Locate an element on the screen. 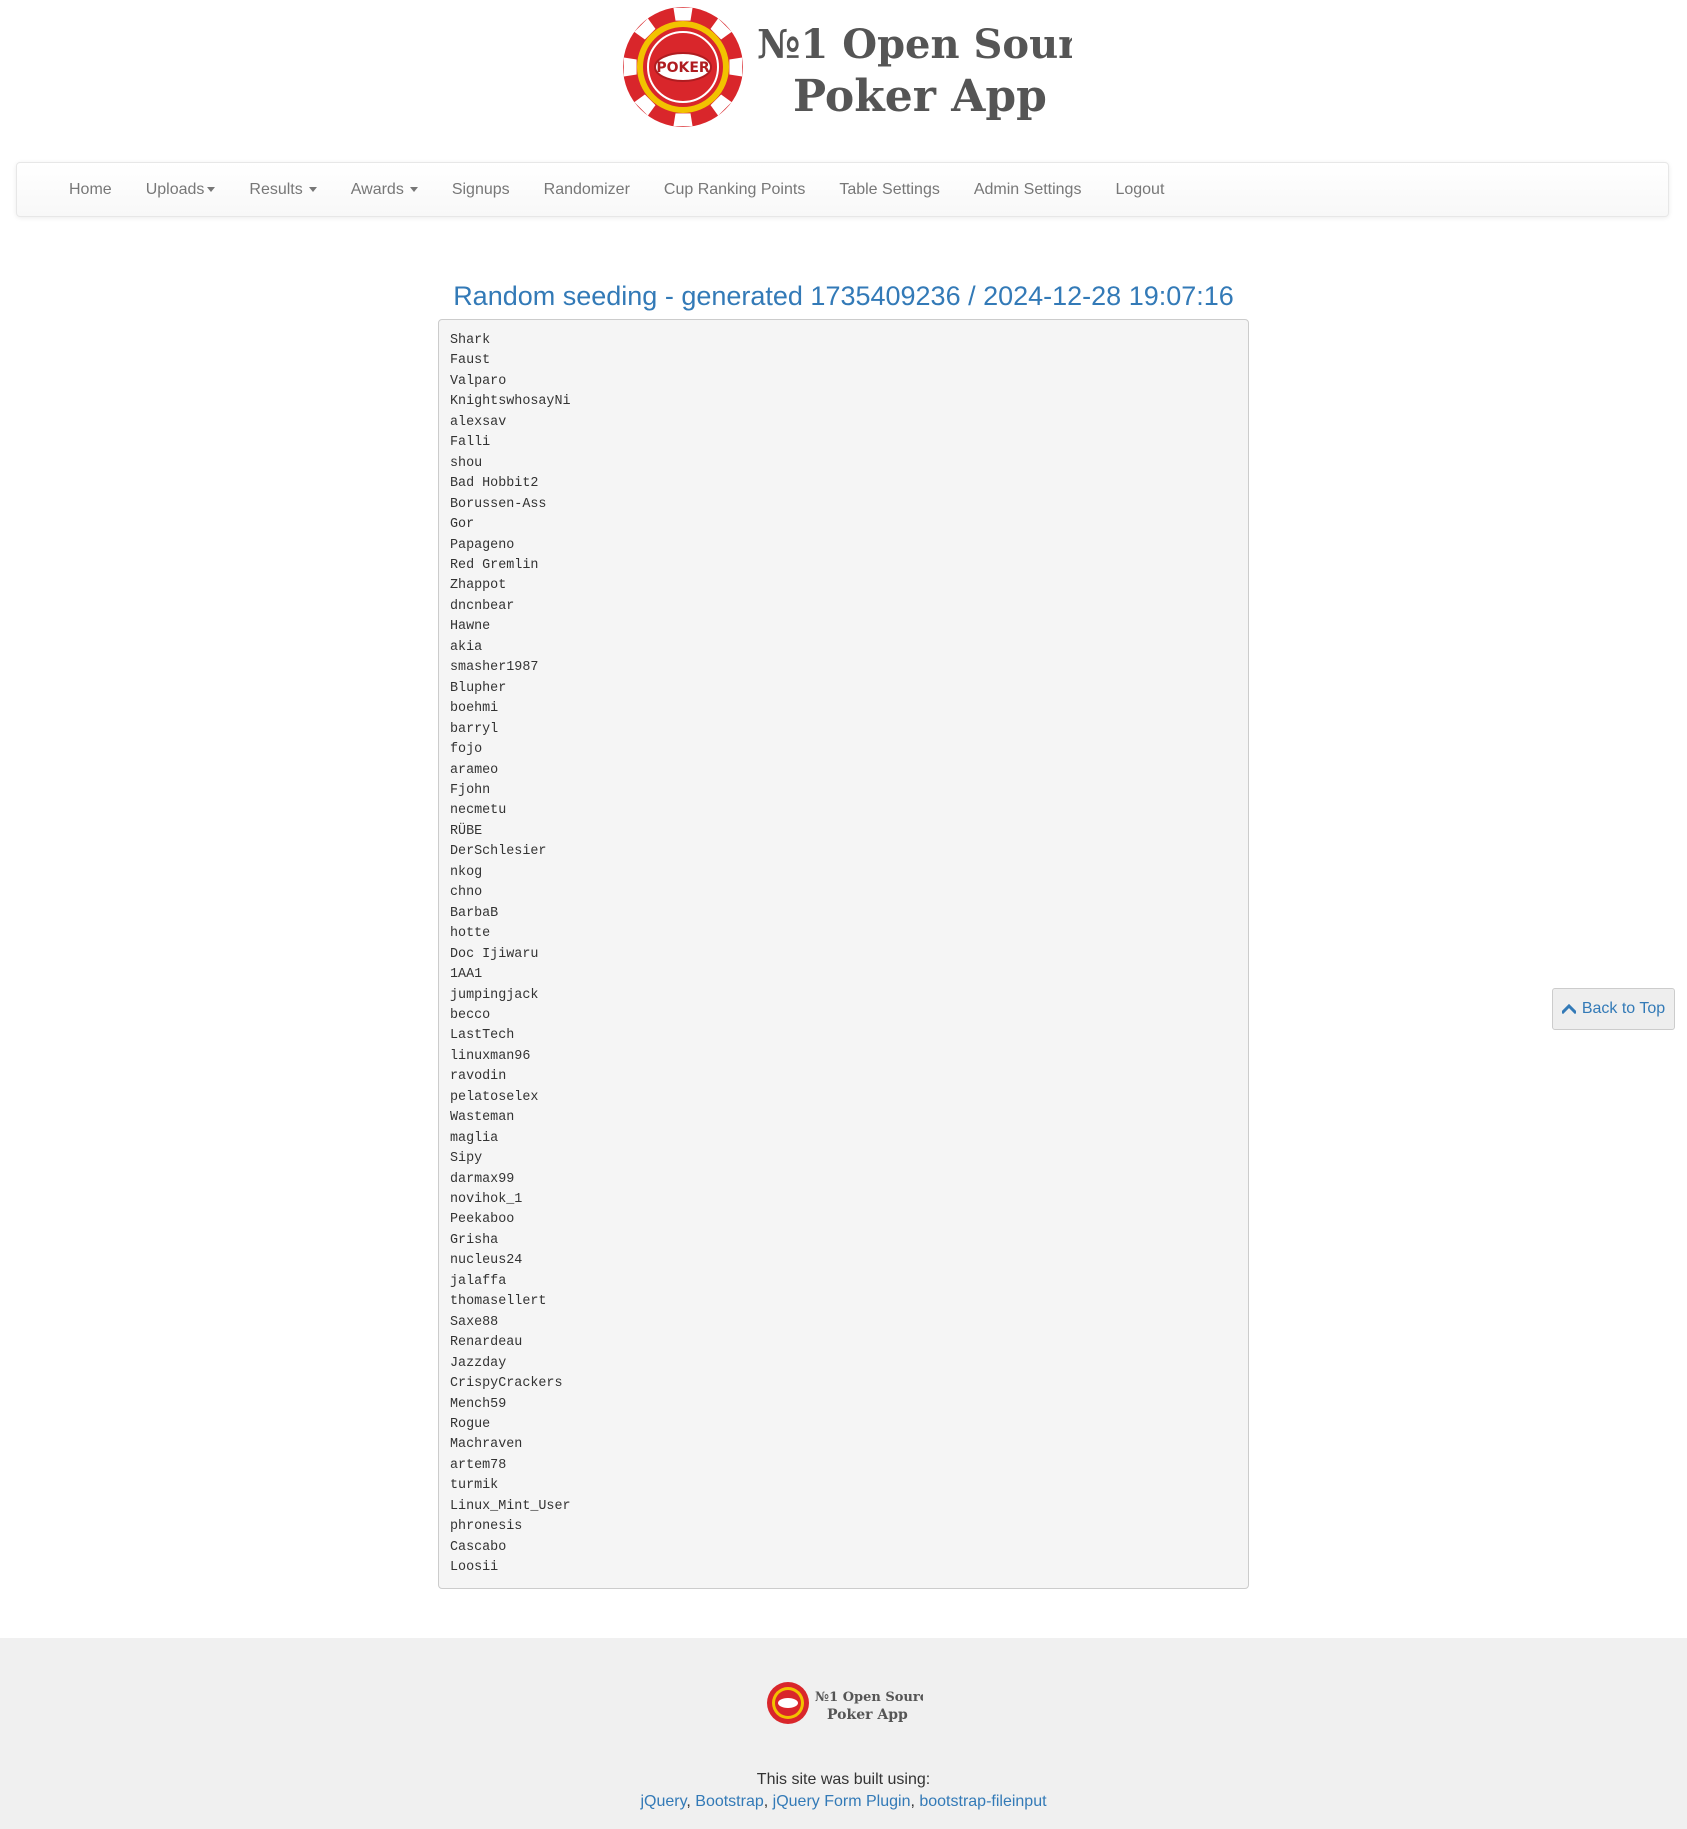 This screenshot has width=1687, height=1829. nav-item-label: Admin Settings is located at coordinates (1027, 189).